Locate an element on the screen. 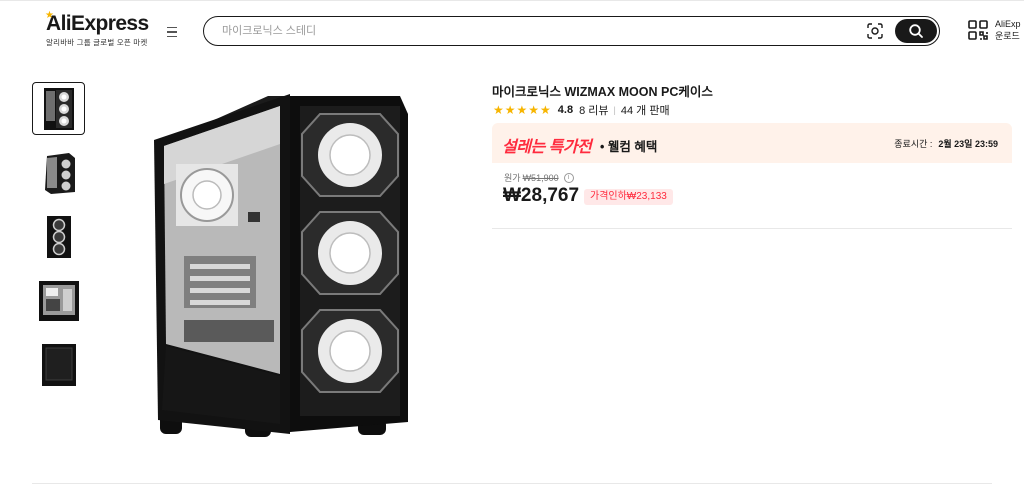  aliexpress-logo: ★ AliExpress 알리바바 그룹 글로벌 오픈 마켓 is located at coordinates (97, 29).